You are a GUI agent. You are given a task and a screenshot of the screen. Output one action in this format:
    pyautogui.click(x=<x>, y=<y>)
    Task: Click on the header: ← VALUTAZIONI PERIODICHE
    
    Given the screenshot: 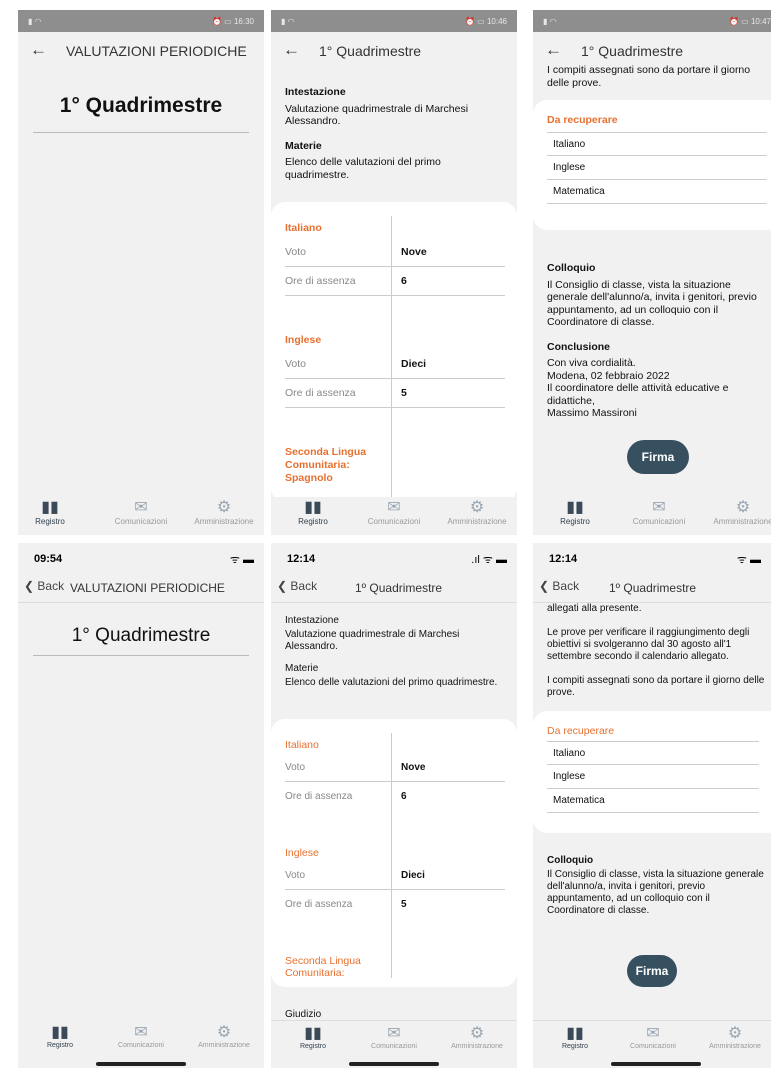 What is the action you would take?
    pyautogui.click(x=141, y=51)
    